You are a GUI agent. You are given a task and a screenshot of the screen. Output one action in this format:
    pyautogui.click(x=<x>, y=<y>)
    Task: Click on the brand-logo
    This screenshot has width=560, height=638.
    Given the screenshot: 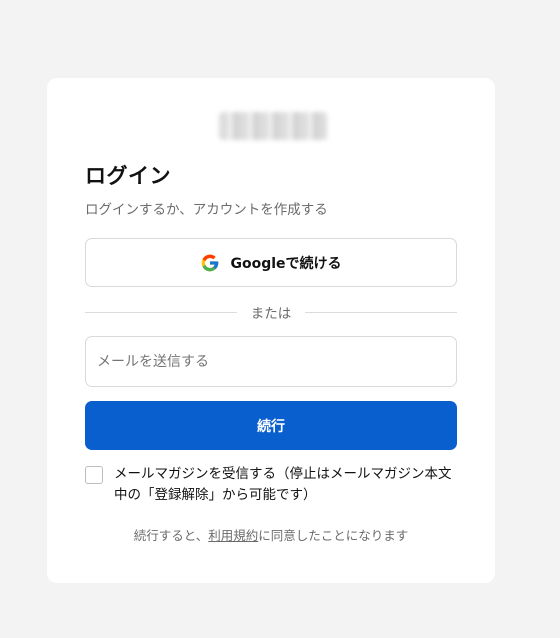 What is the action you would take?
    pyautogui.click(x=273, y=126)
    